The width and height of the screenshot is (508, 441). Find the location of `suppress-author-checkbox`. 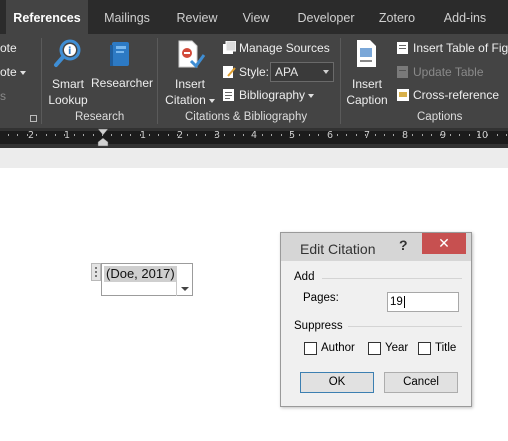

suppress-author-checkbox is located at coordinates (310, 348).